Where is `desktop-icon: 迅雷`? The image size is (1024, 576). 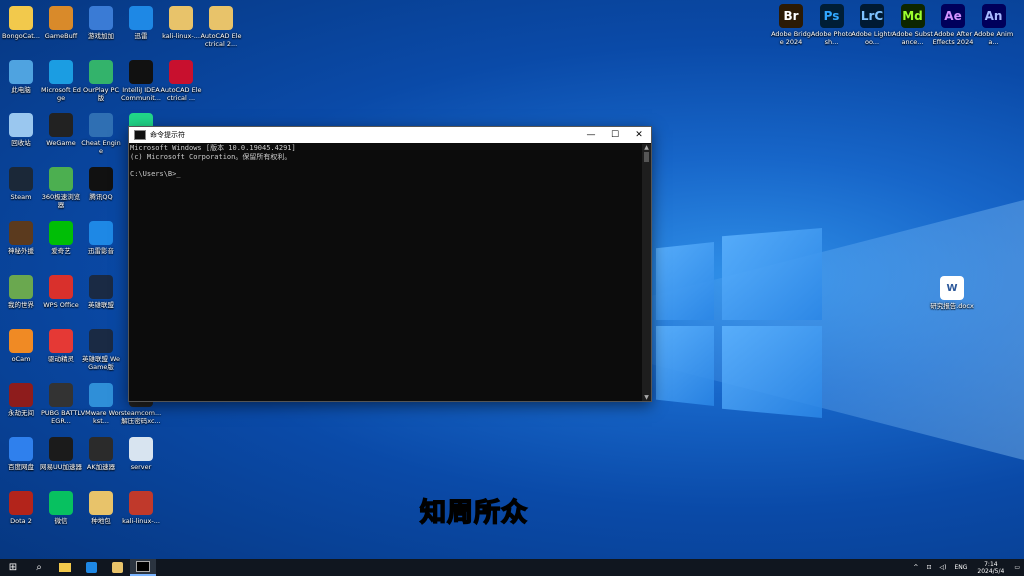
desktop-icon: 迅雷 is located at coordinates (141, 23).